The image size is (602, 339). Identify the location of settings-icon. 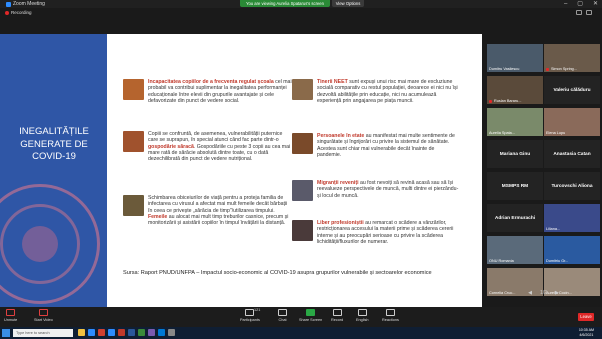
(171, 332).